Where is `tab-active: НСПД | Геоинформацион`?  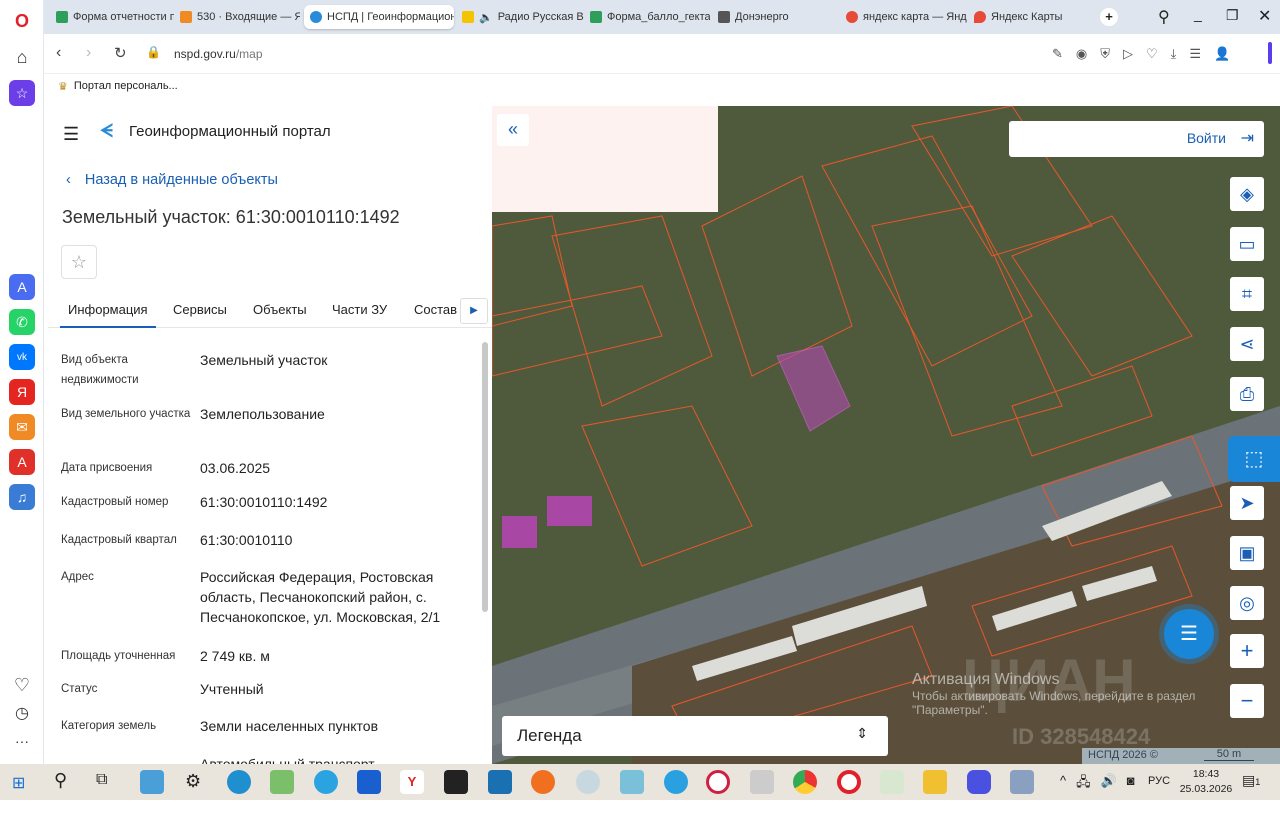
tab-active: НСПД | Геоинформацион is located at coordinates (379, 17).